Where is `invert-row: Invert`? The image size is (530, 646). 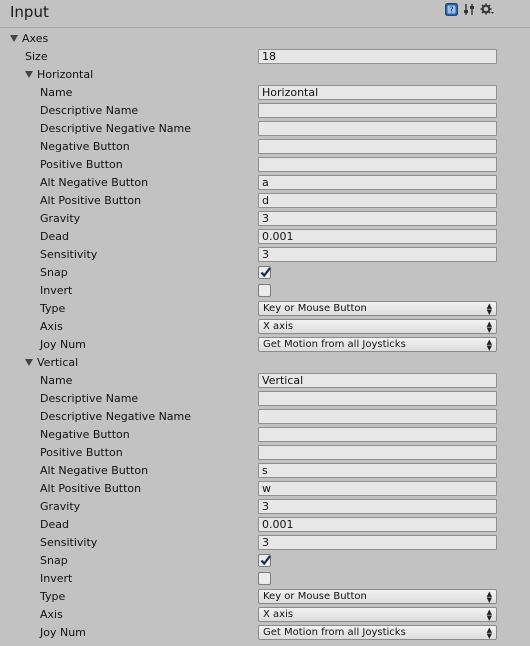 invert-row: Invert is located at coordinates (265, 291).